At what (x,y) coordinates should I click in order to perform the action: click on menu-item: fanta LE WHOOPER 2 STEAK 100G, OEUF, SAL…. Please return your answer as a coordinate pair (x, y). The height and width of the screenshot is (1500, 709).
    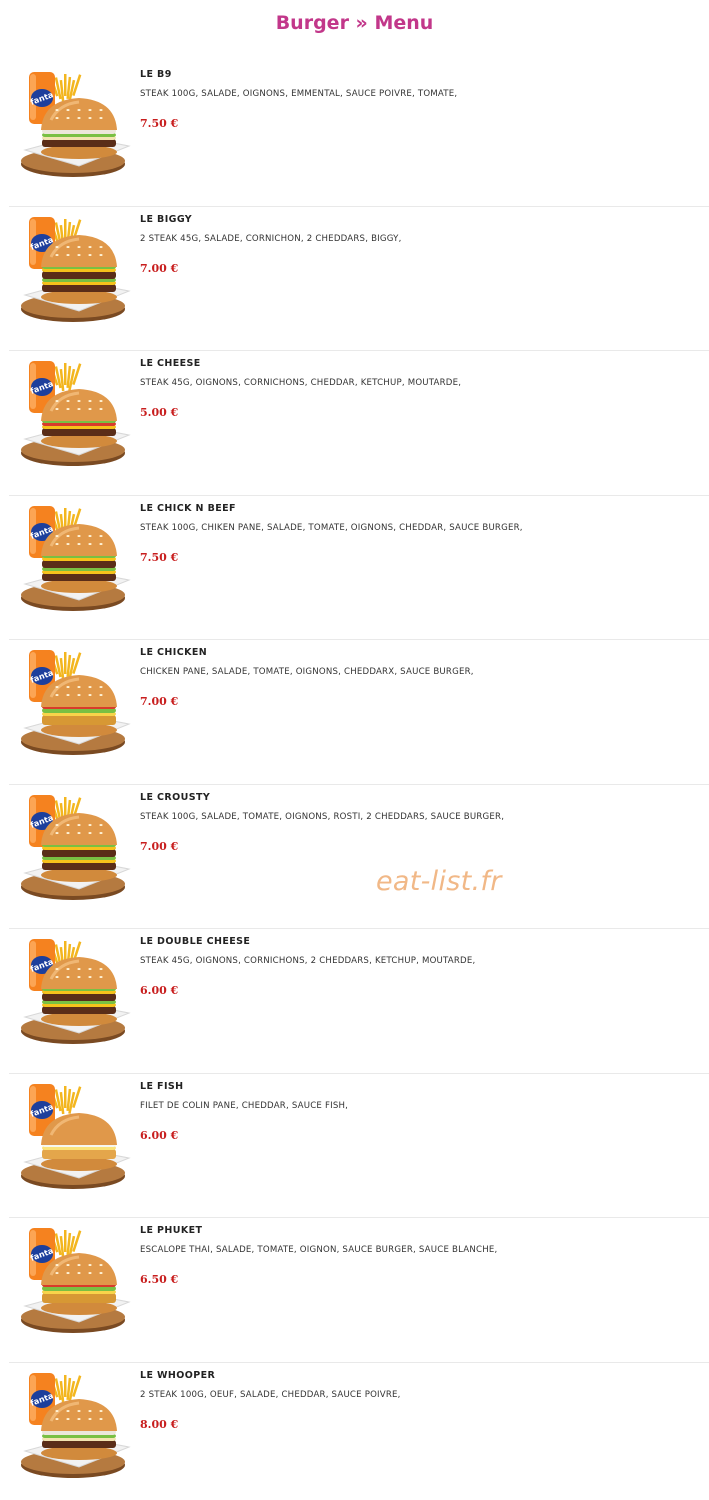
    Looking at the image, I should click on (359, 1431).